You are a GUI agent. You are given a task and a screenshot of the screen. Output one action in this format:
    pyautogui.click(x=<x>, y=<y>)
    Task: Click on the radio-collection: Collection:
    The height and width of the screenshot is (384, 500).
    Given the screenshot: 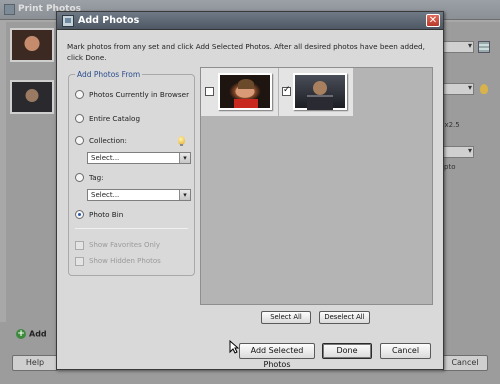 What is the action you would take?
    pyautogui.click(x=101, y=140)
    